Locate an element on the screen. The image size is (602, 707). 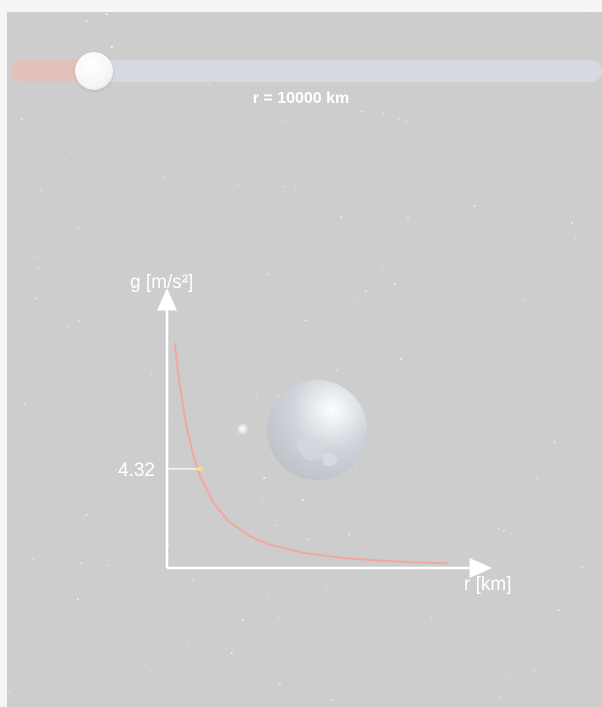
x-axis-label: r [km] is located at coordinates (488, 584).